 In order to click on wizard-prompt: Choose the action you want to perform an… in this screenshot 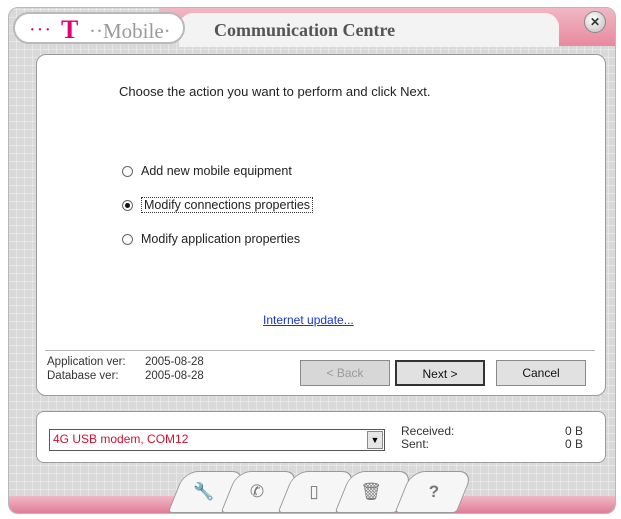, I will do `click(275, 91)`.